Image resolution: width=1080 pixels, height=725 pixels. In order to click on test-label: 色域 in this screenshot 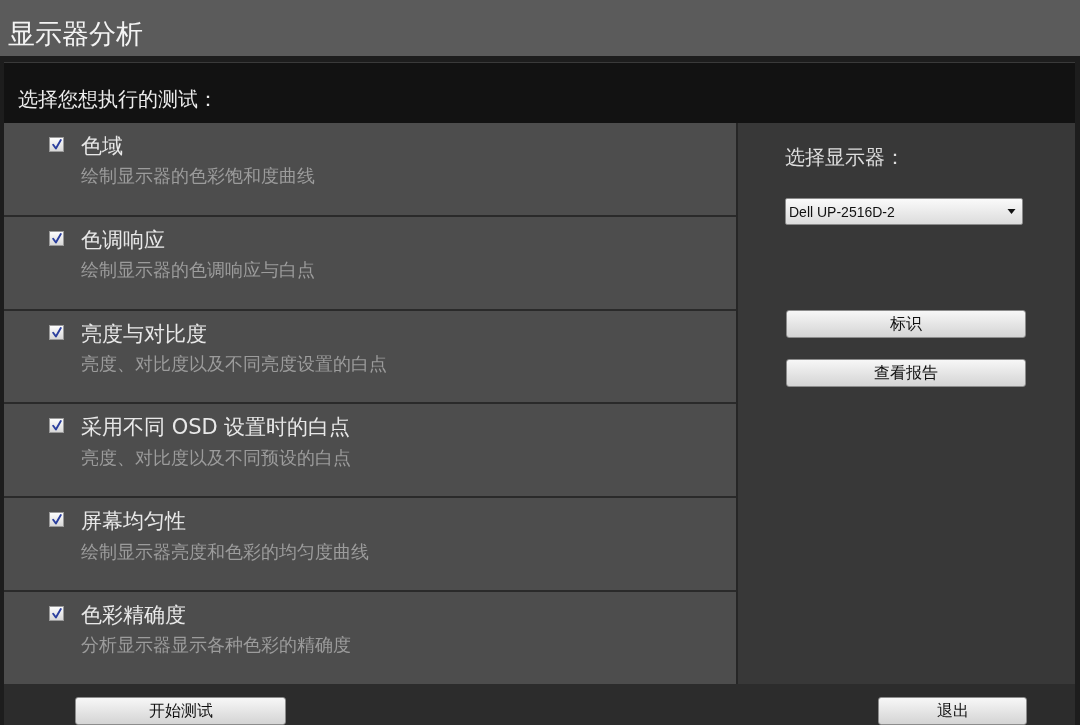, I will do `click(102, 146)`.